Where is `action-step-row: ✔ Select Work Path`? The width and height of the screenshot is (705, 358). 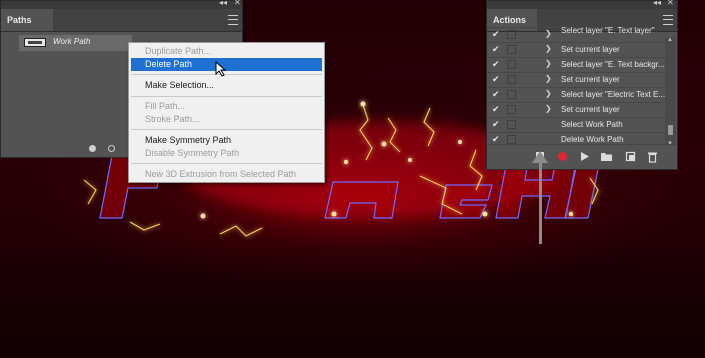 action-step-row: ✔ Select Work Path is located at coordinates (576, 124).